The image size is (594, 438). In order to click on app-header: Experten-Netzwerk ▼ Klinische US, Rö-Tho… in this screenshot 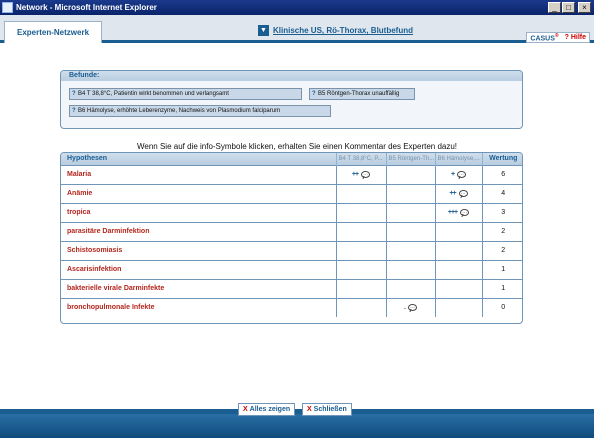, I will do `click(297, 29)`.